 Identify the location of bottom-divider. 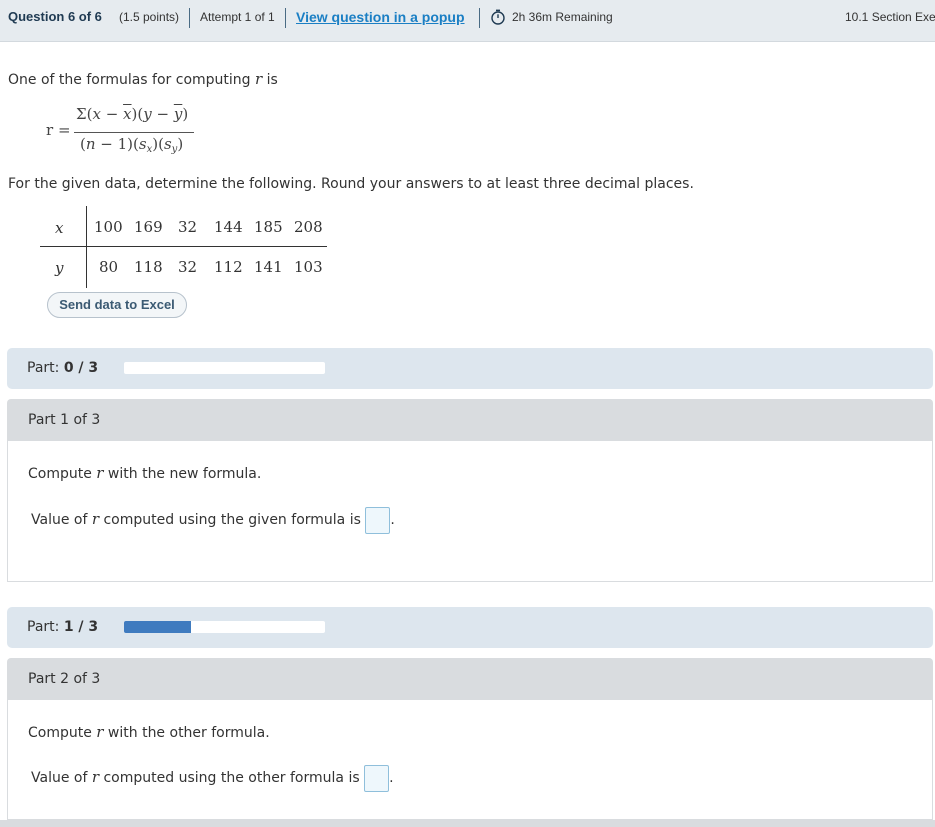
(467, 823).